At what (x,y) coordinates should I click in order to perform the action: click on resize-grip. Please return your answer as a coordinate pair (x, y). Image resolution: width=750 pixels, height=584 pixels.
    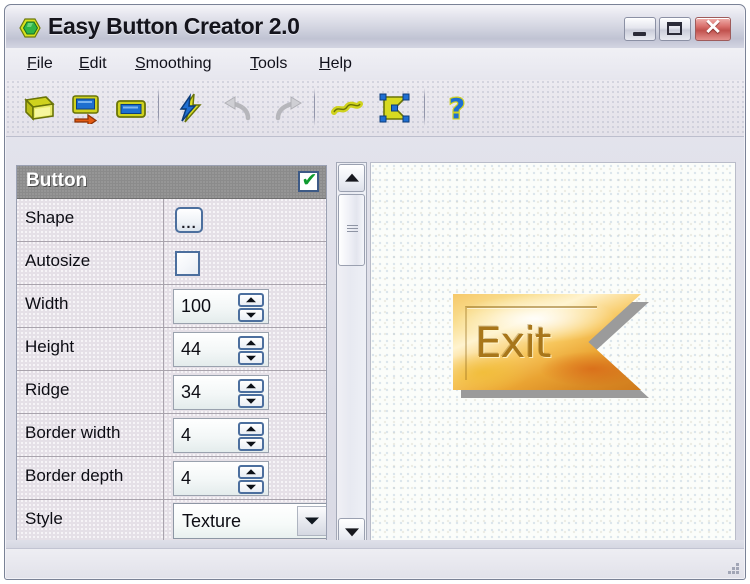
    Looking at the image, I should click on (732, 567).